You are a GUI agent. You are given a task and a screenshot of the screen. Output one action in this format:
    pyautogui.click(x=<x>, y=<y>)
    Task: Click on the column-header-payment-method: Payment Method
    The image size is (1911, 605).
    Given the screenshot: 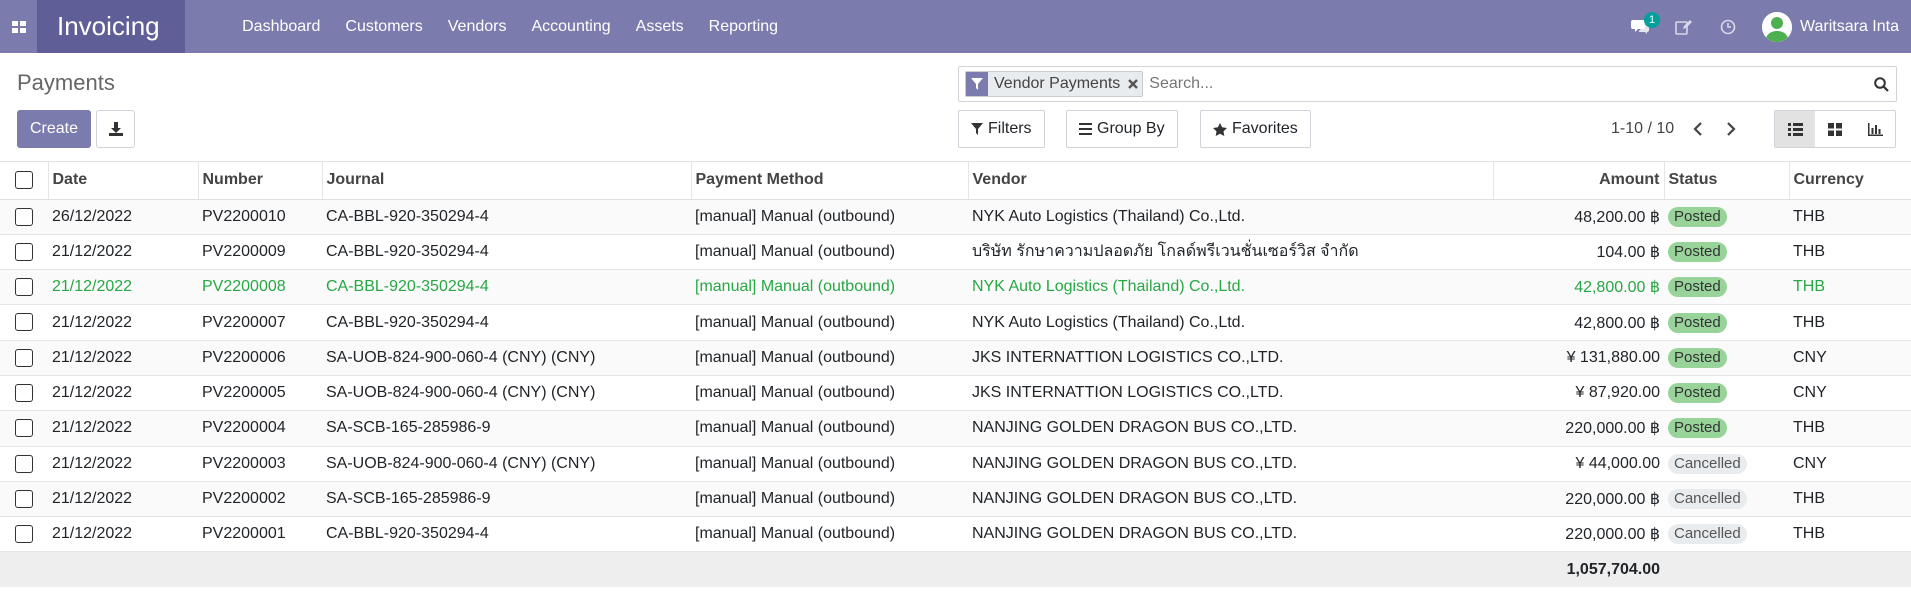 What is the action you would take?
    pyautogui.click(x=829, y=181)
    